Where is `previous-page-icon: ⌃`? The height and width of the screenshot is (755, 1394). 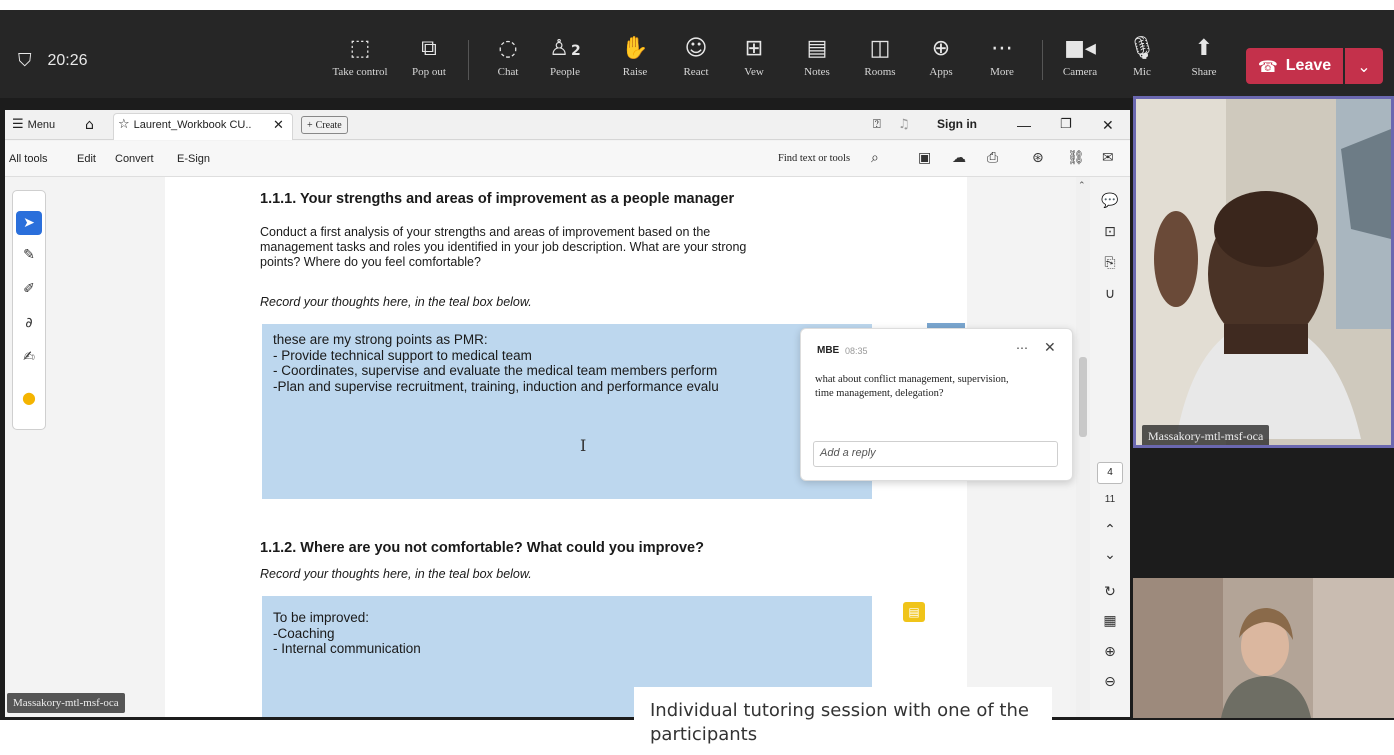
previous-page-icon: ⌃ is located at coordinates (1110, 533).